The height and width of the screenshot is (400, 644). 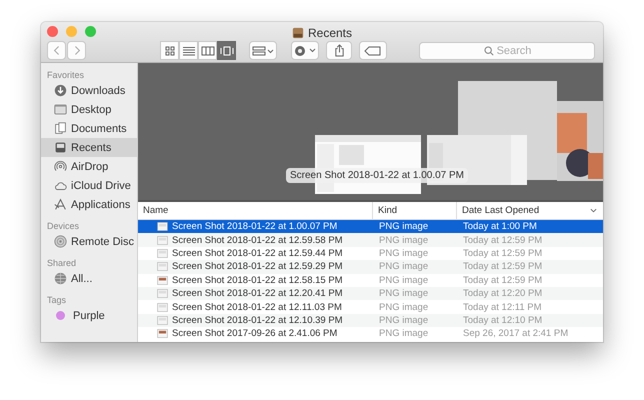 I want to click on tags-button, so click(x=373, y=50).